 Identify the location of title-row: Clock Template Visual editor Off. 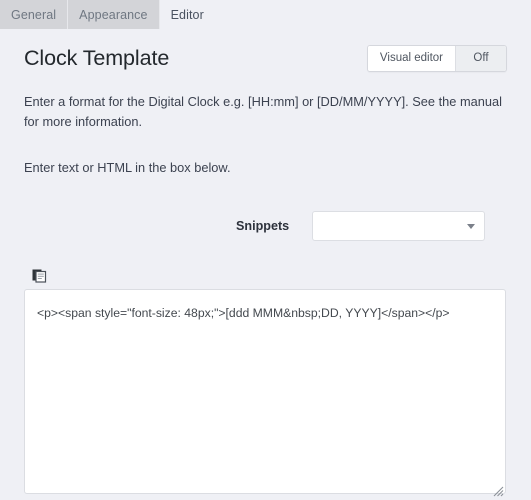
(265, 50).